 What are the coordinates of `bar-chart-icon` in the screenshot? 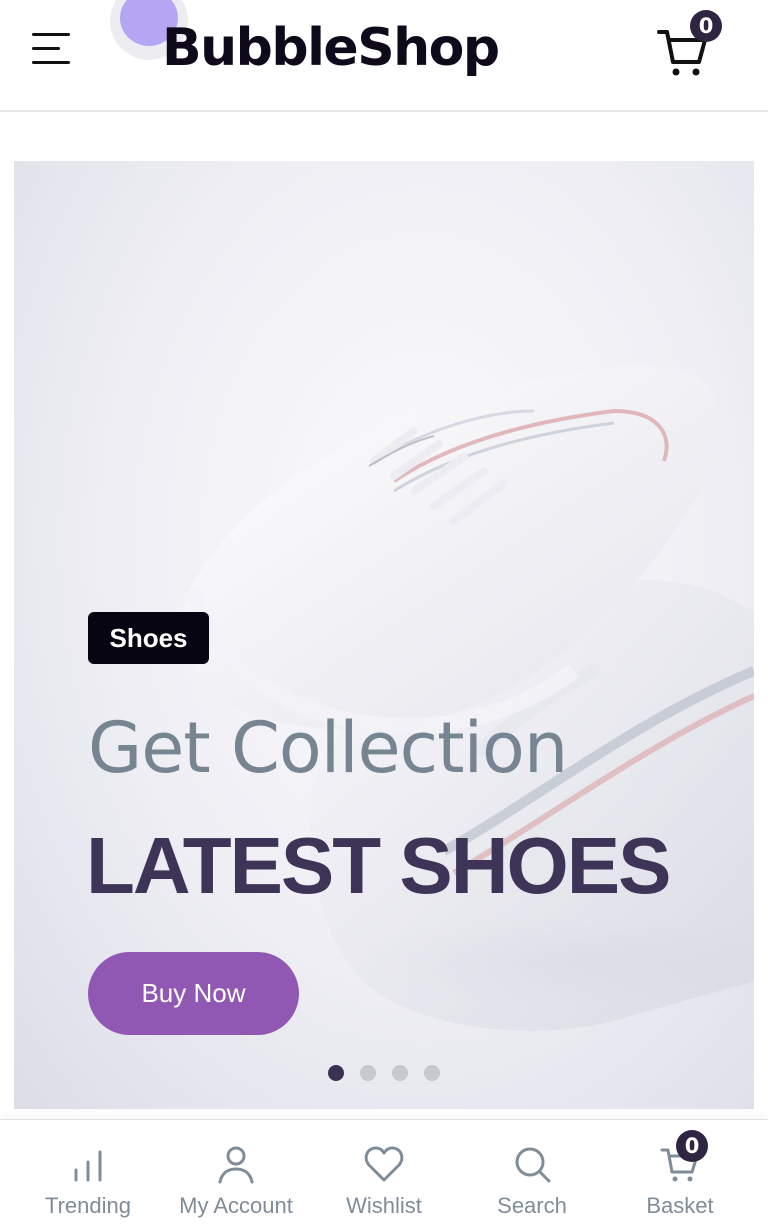 It's located at (88, 1166).